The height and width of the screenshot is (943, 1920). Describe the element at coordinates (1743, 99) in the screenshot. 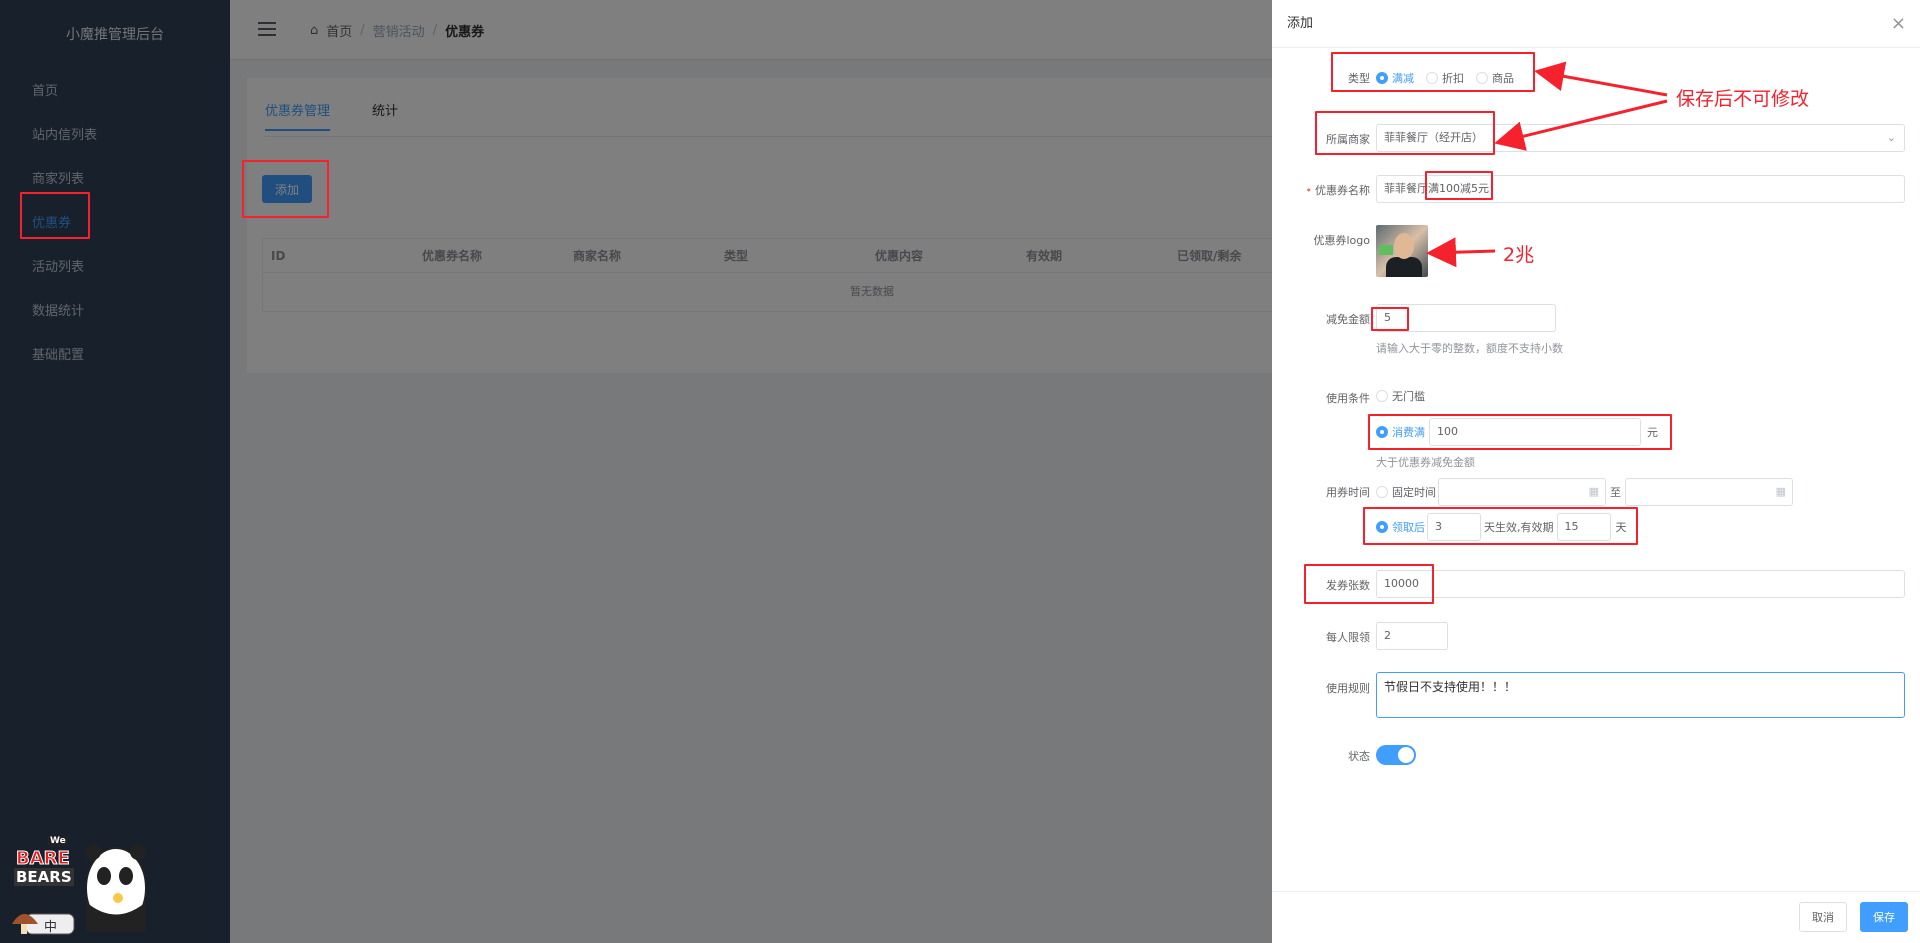

I see `annotation-no-edit: 保存后不可修改` at that location.